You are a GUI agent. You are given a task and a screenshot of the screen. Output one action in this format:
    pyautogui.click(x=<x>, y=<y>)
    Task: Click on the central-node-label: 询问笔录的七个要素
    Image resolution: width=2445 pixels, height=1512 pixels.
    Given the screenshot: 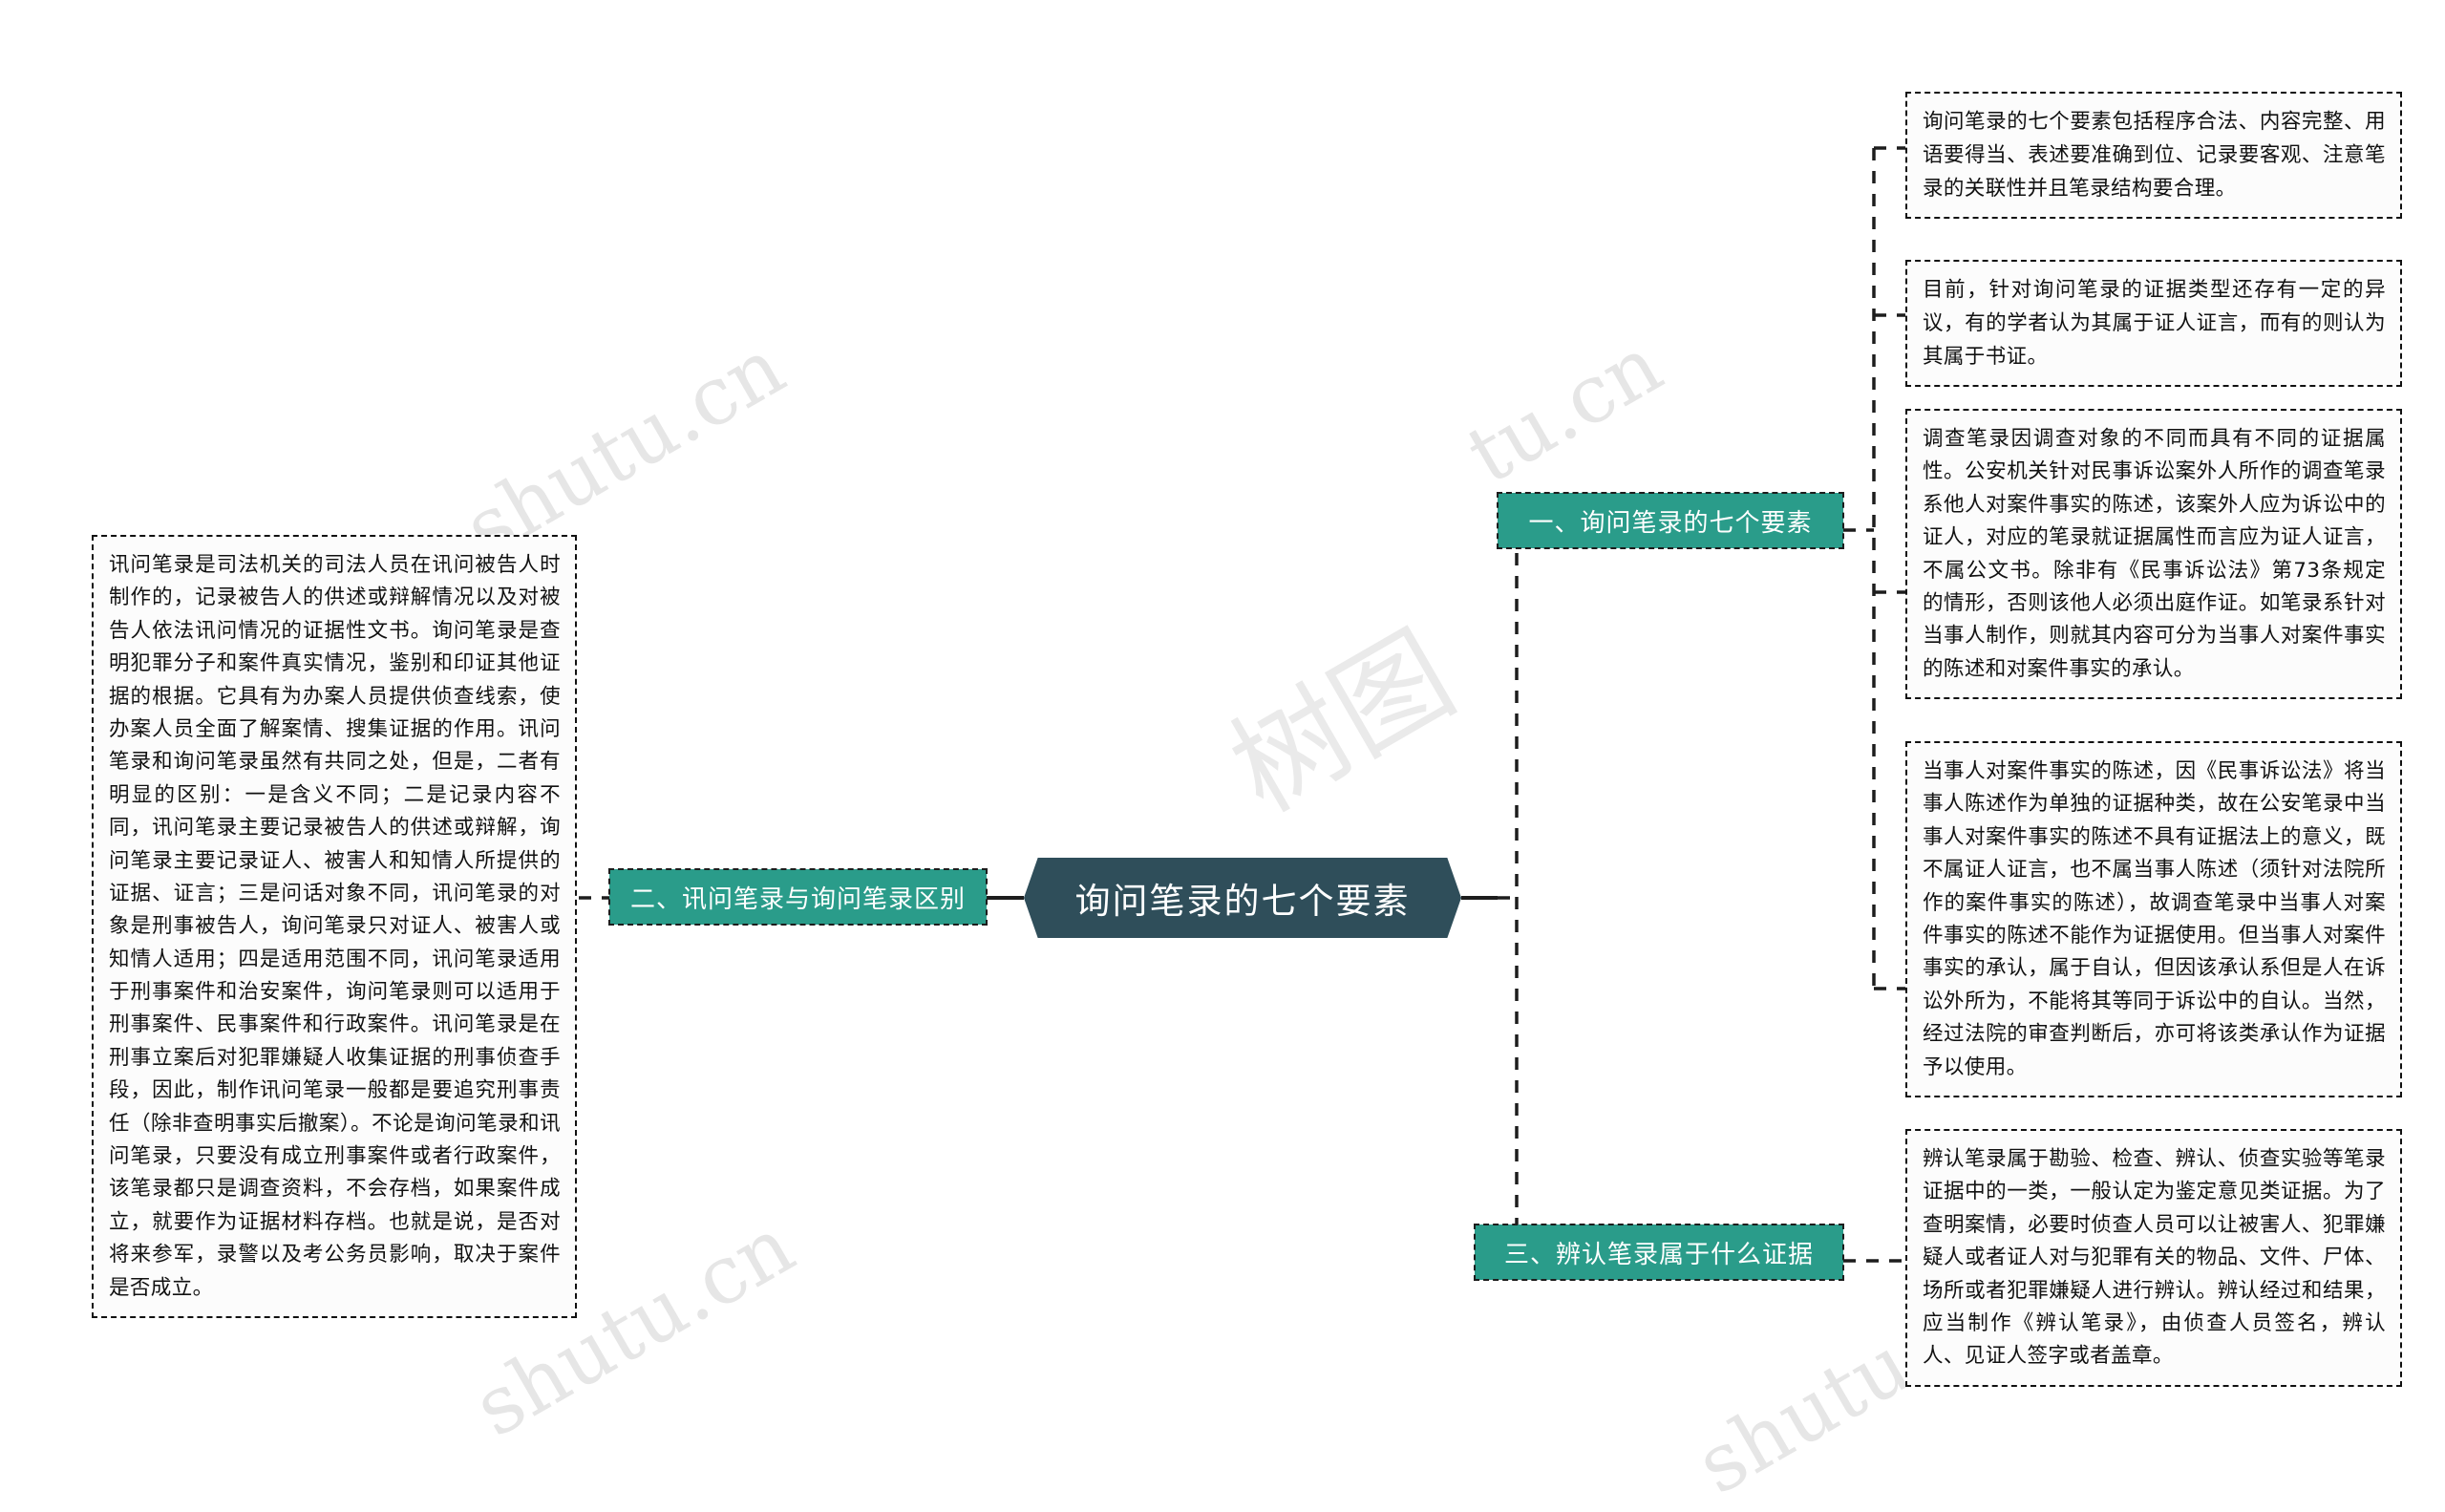 What is the action you would take?
    pyautogui.click(x=1243, y=901)
    